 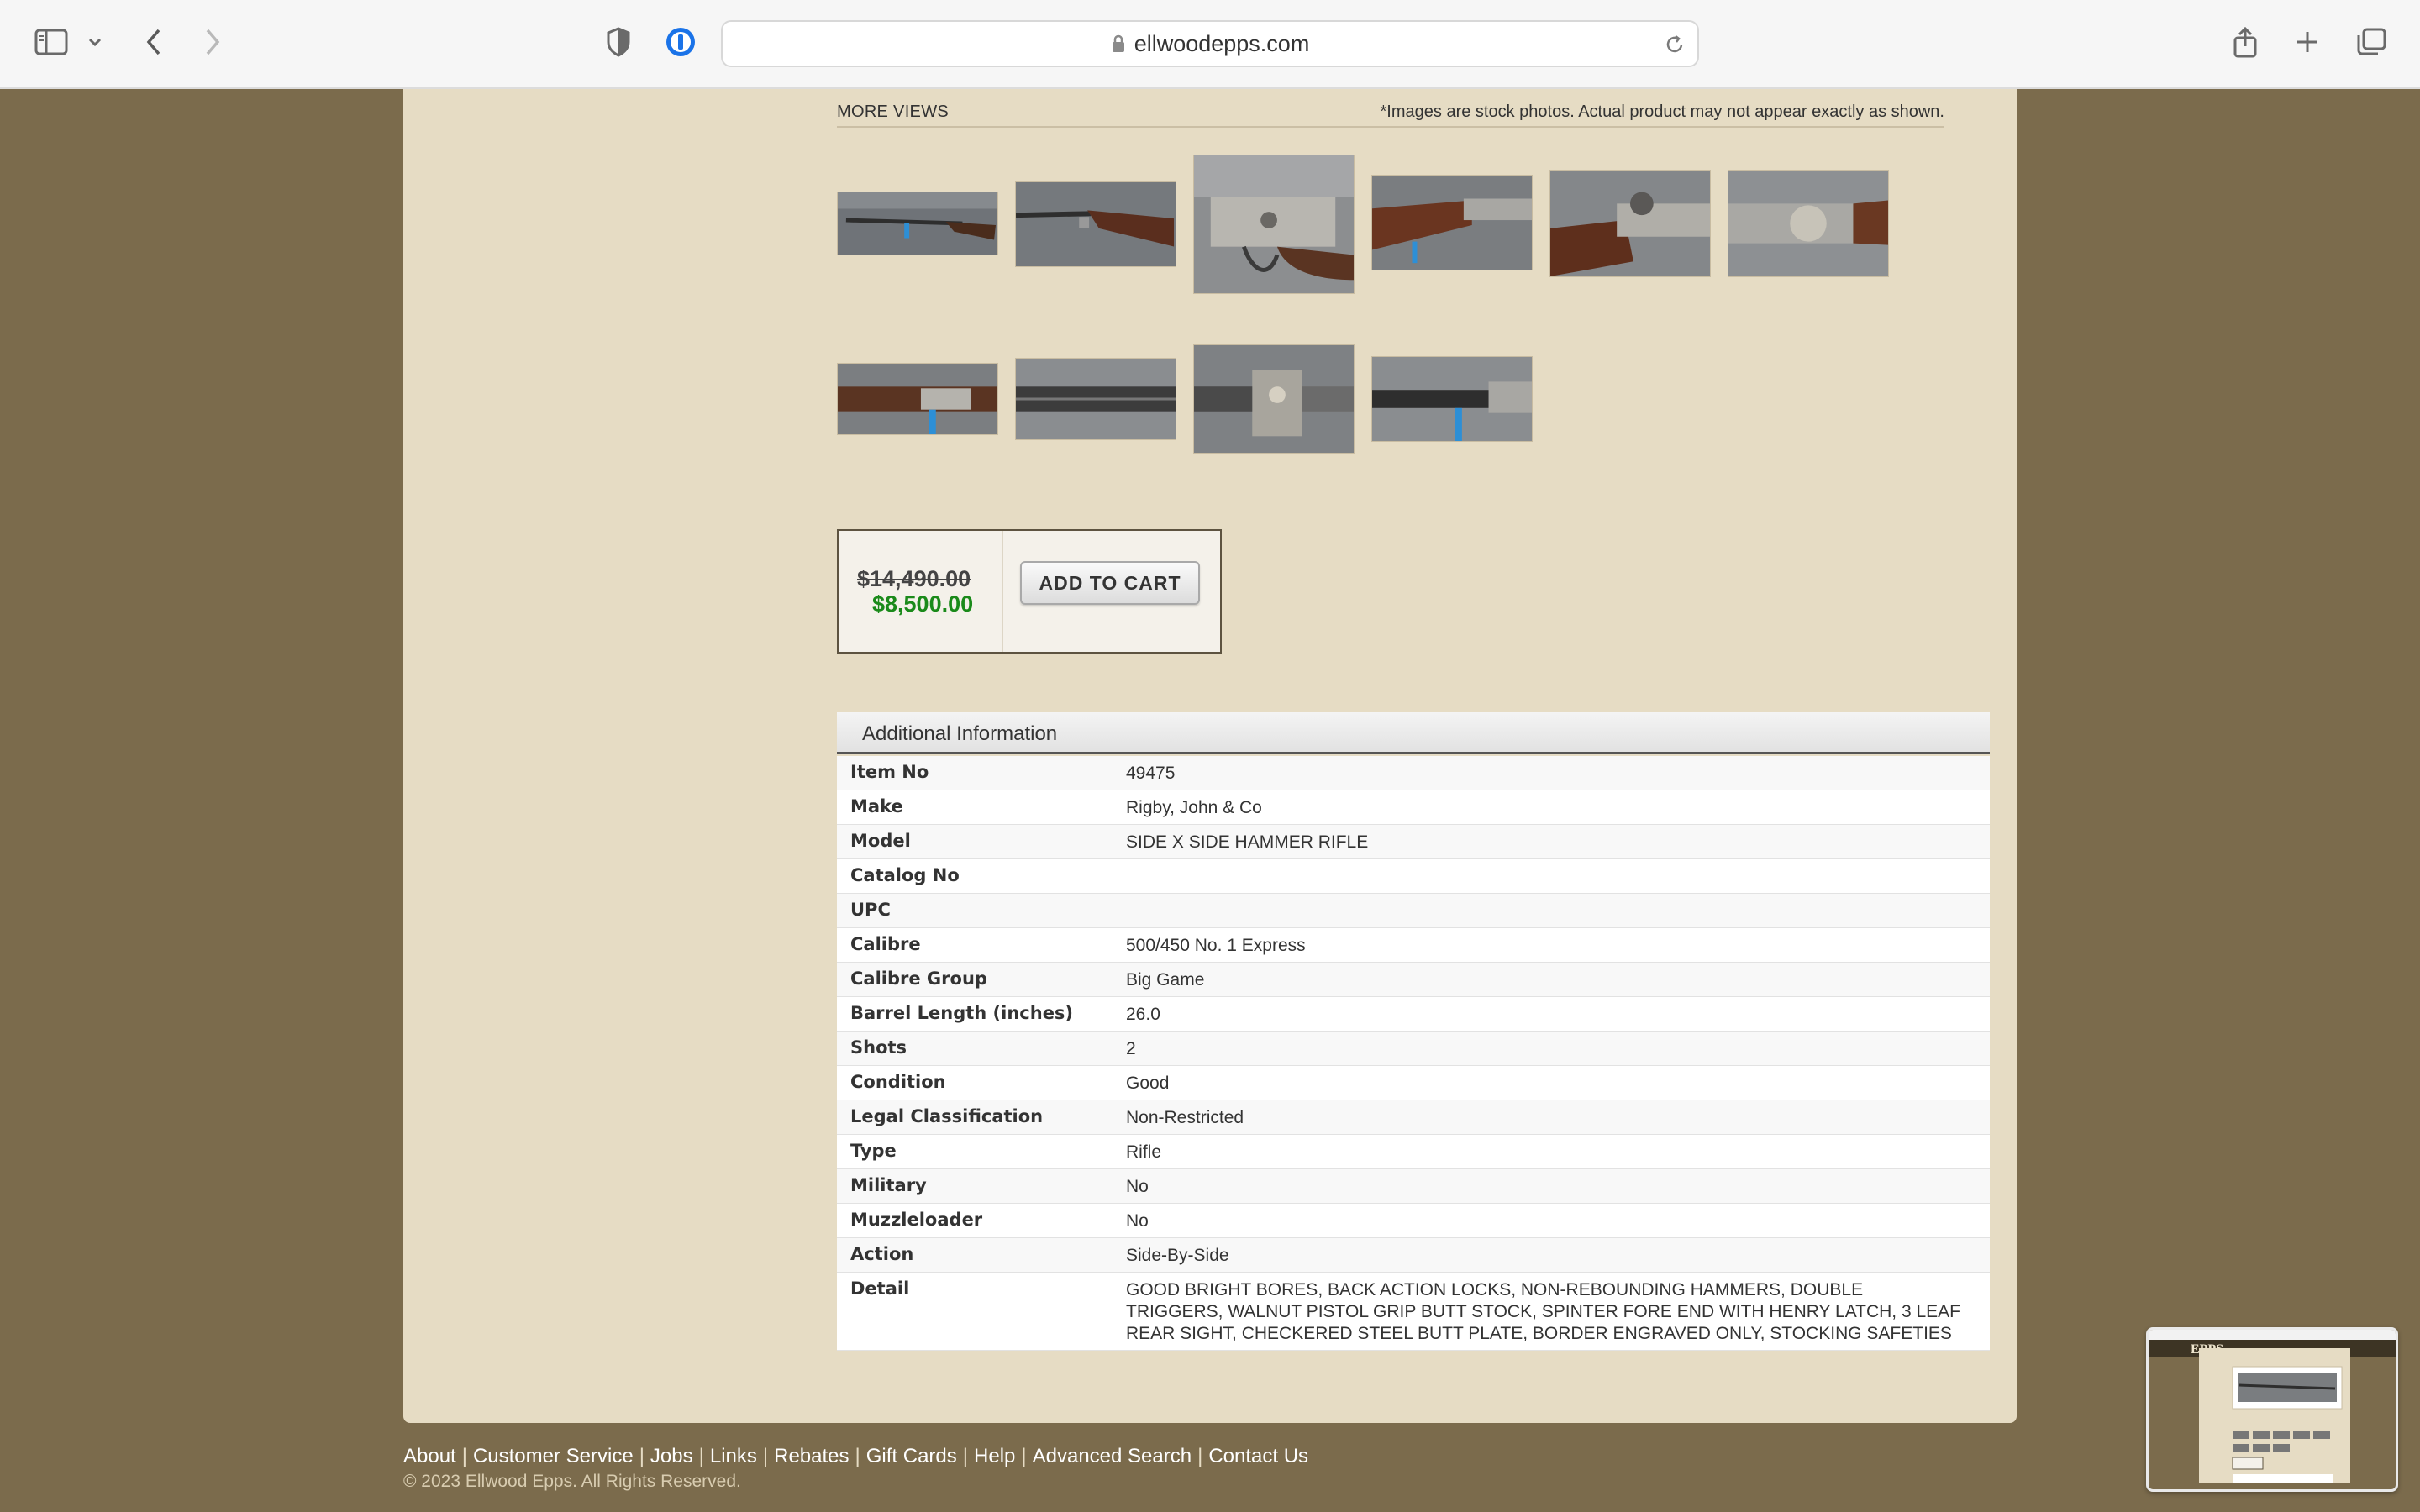 What do you see at coordinates (918, 979) in the screenshot?
I see `row-label: Calibre Group` at bounding box center [918, 979].